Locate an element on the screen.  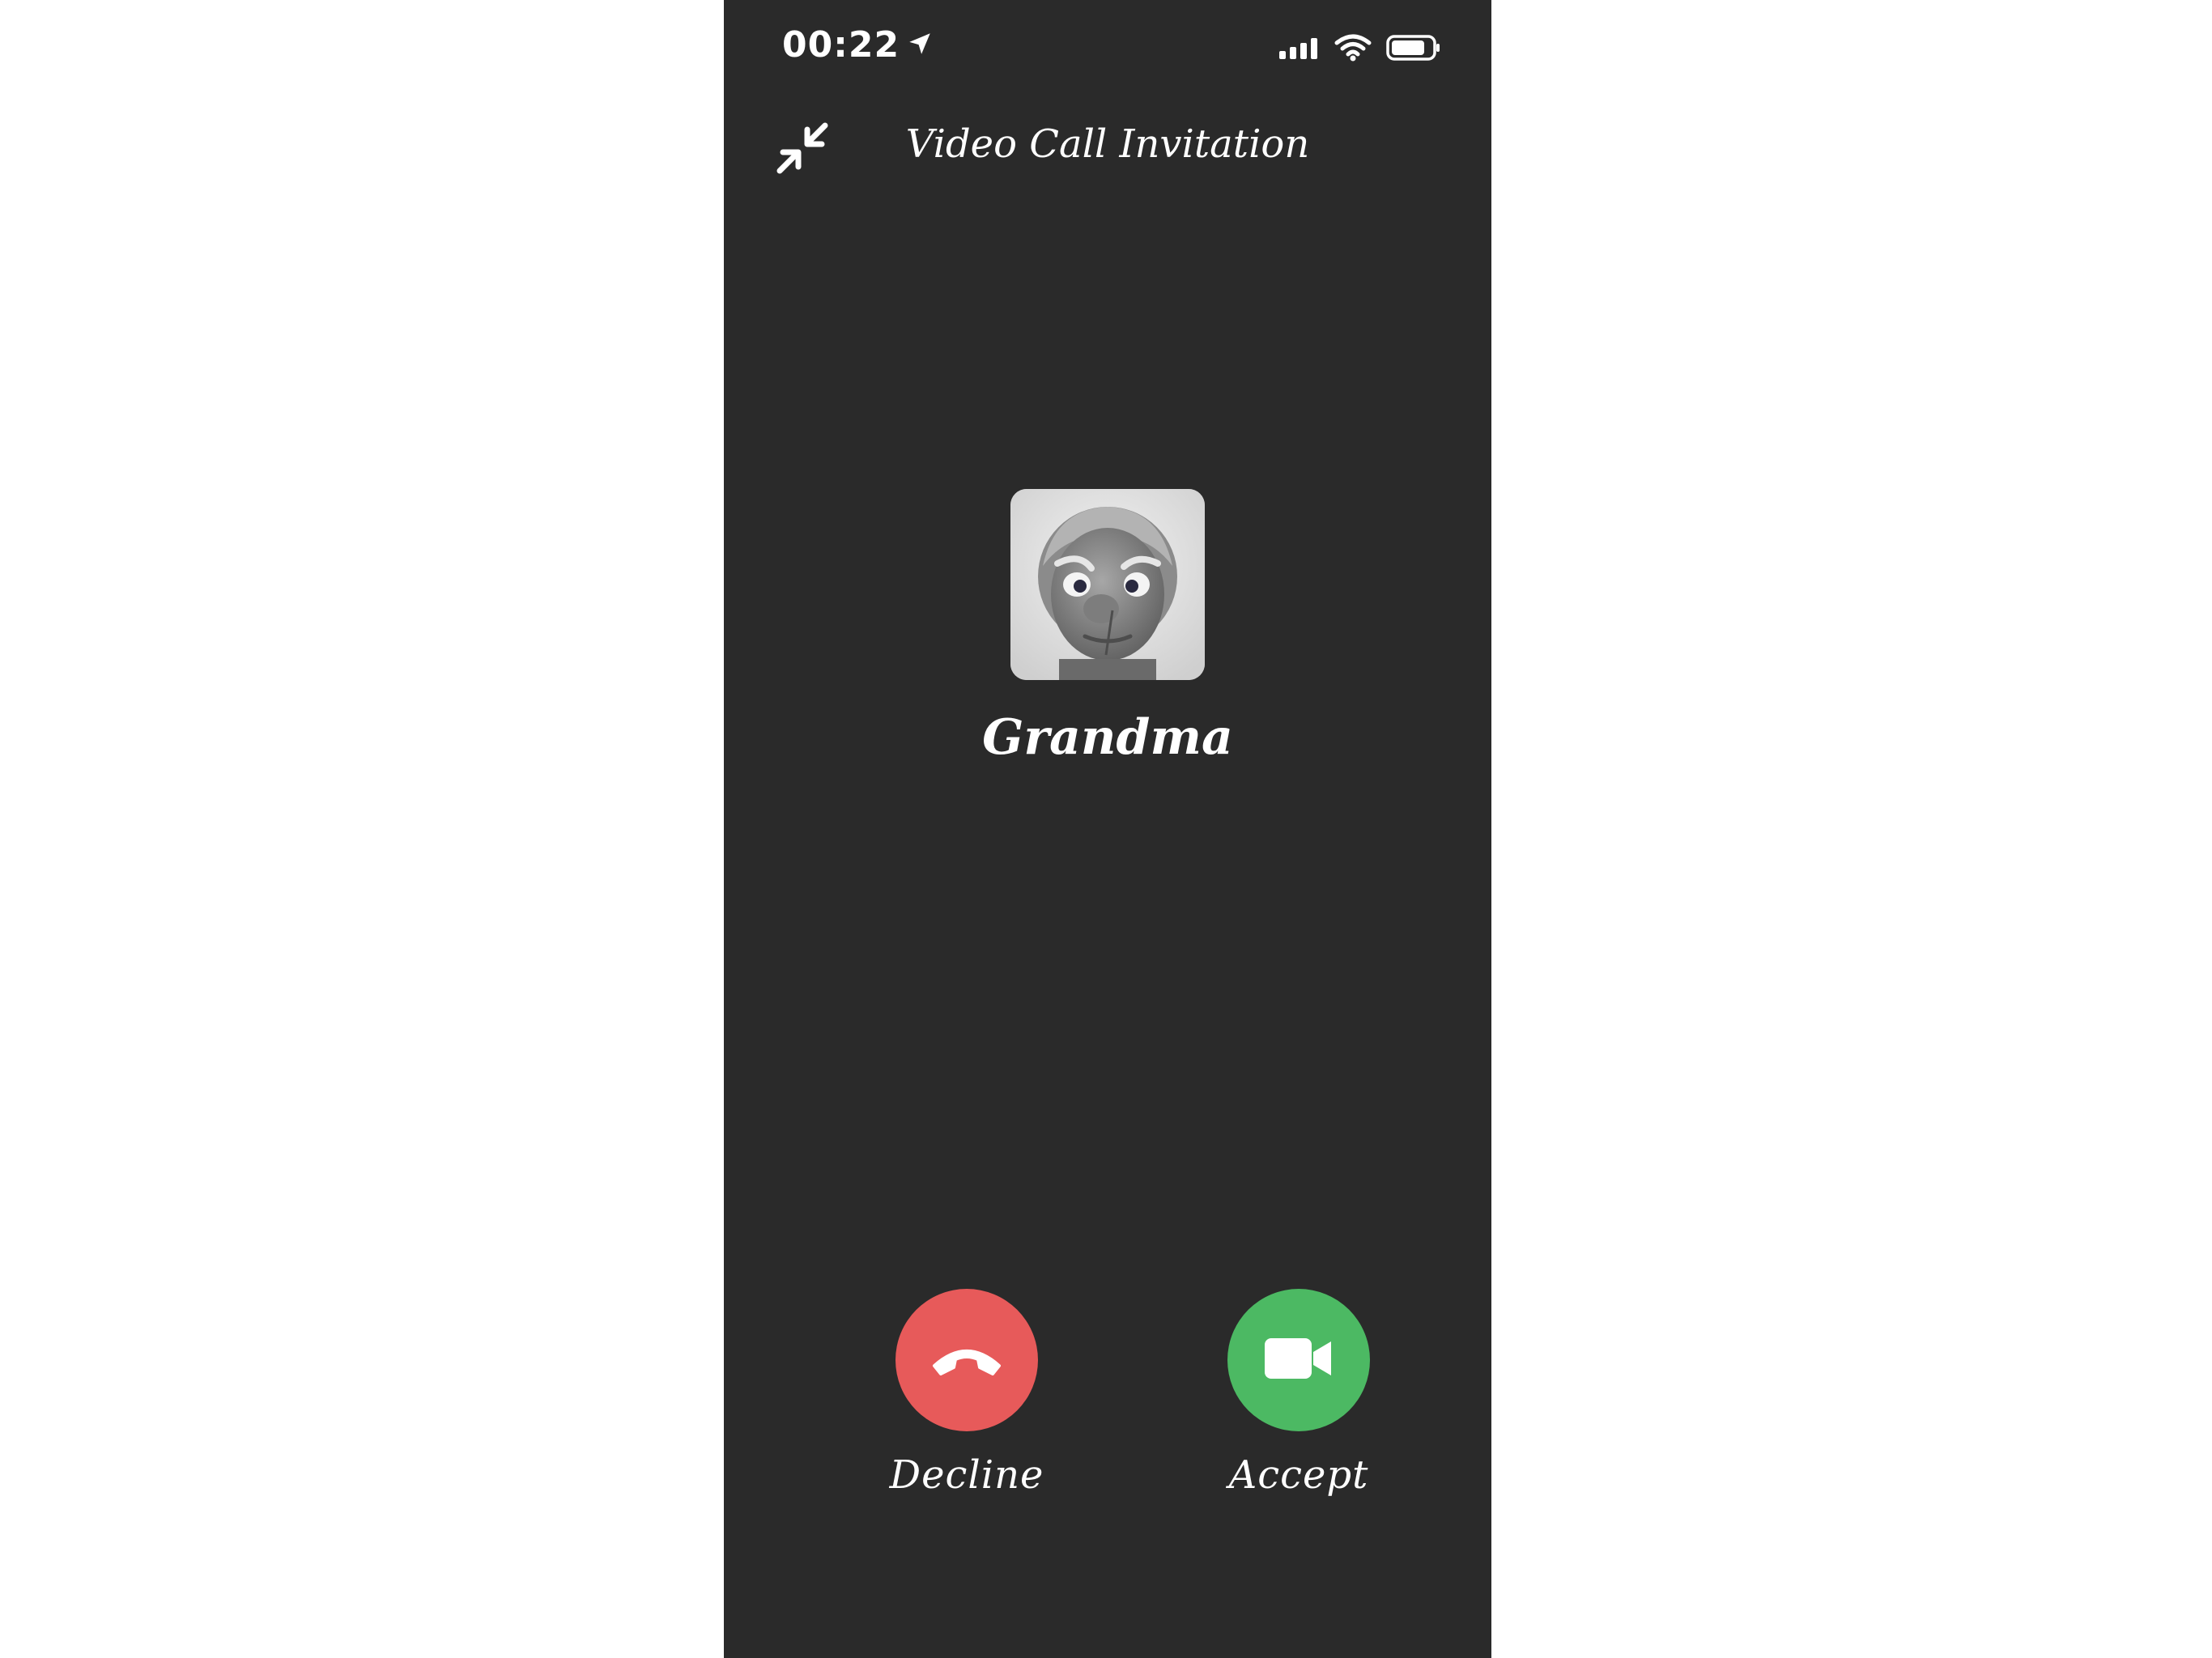
accept-button is located at coordinates (1298, 1360).